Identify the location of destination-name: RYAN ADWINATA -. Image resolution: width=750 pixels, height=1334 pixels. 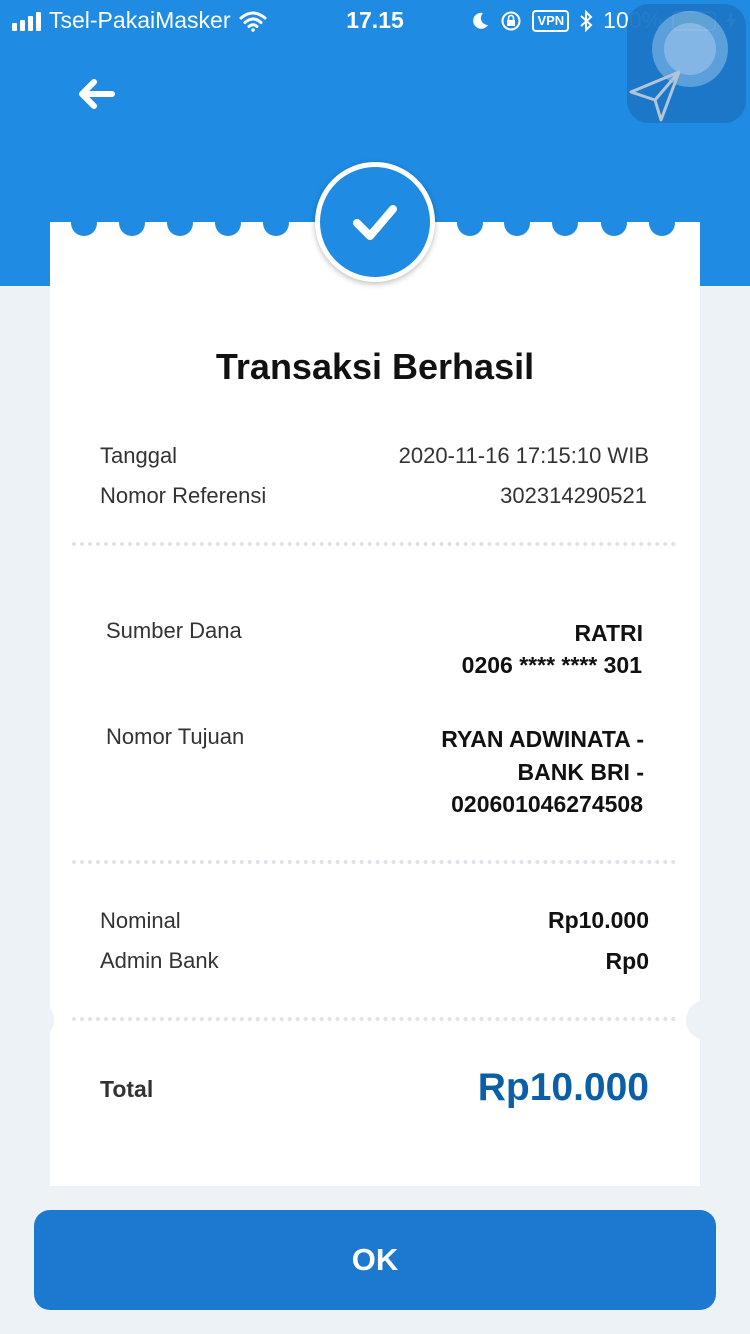
(542, 739).